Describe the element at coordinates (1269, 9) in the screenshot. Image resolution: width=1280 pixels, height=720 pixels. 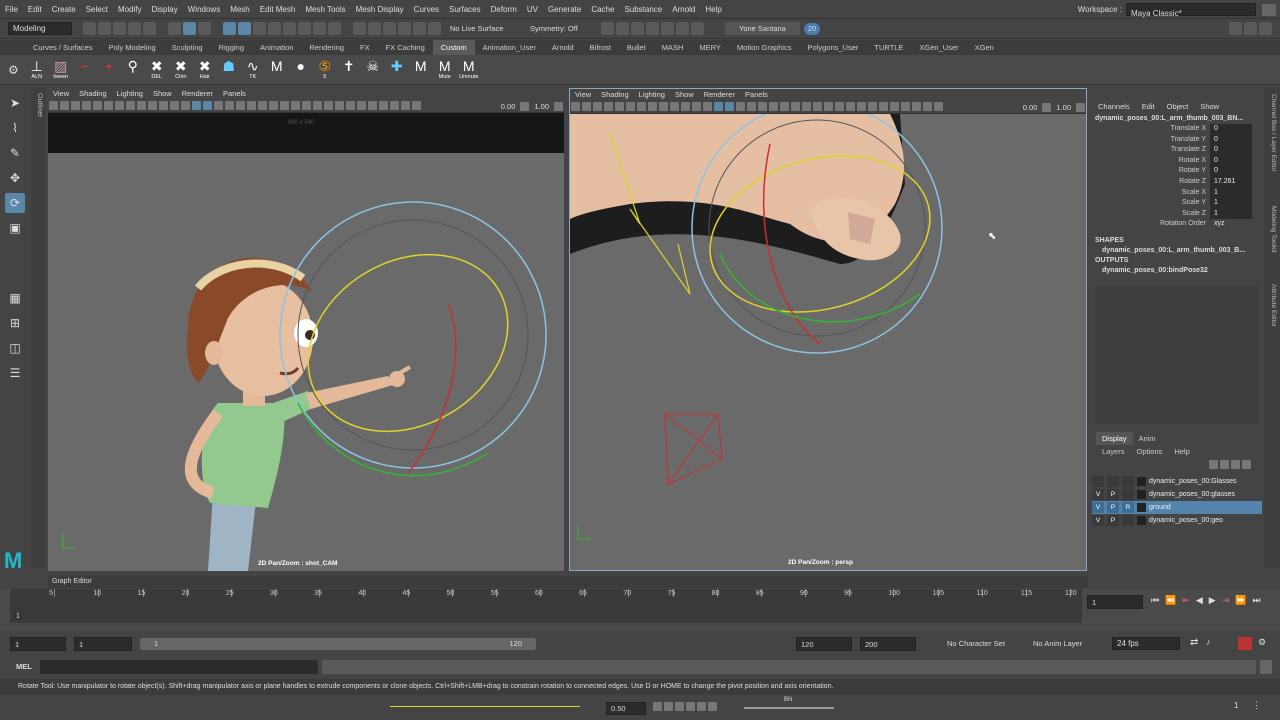
I see `toggle-icon` at that location.